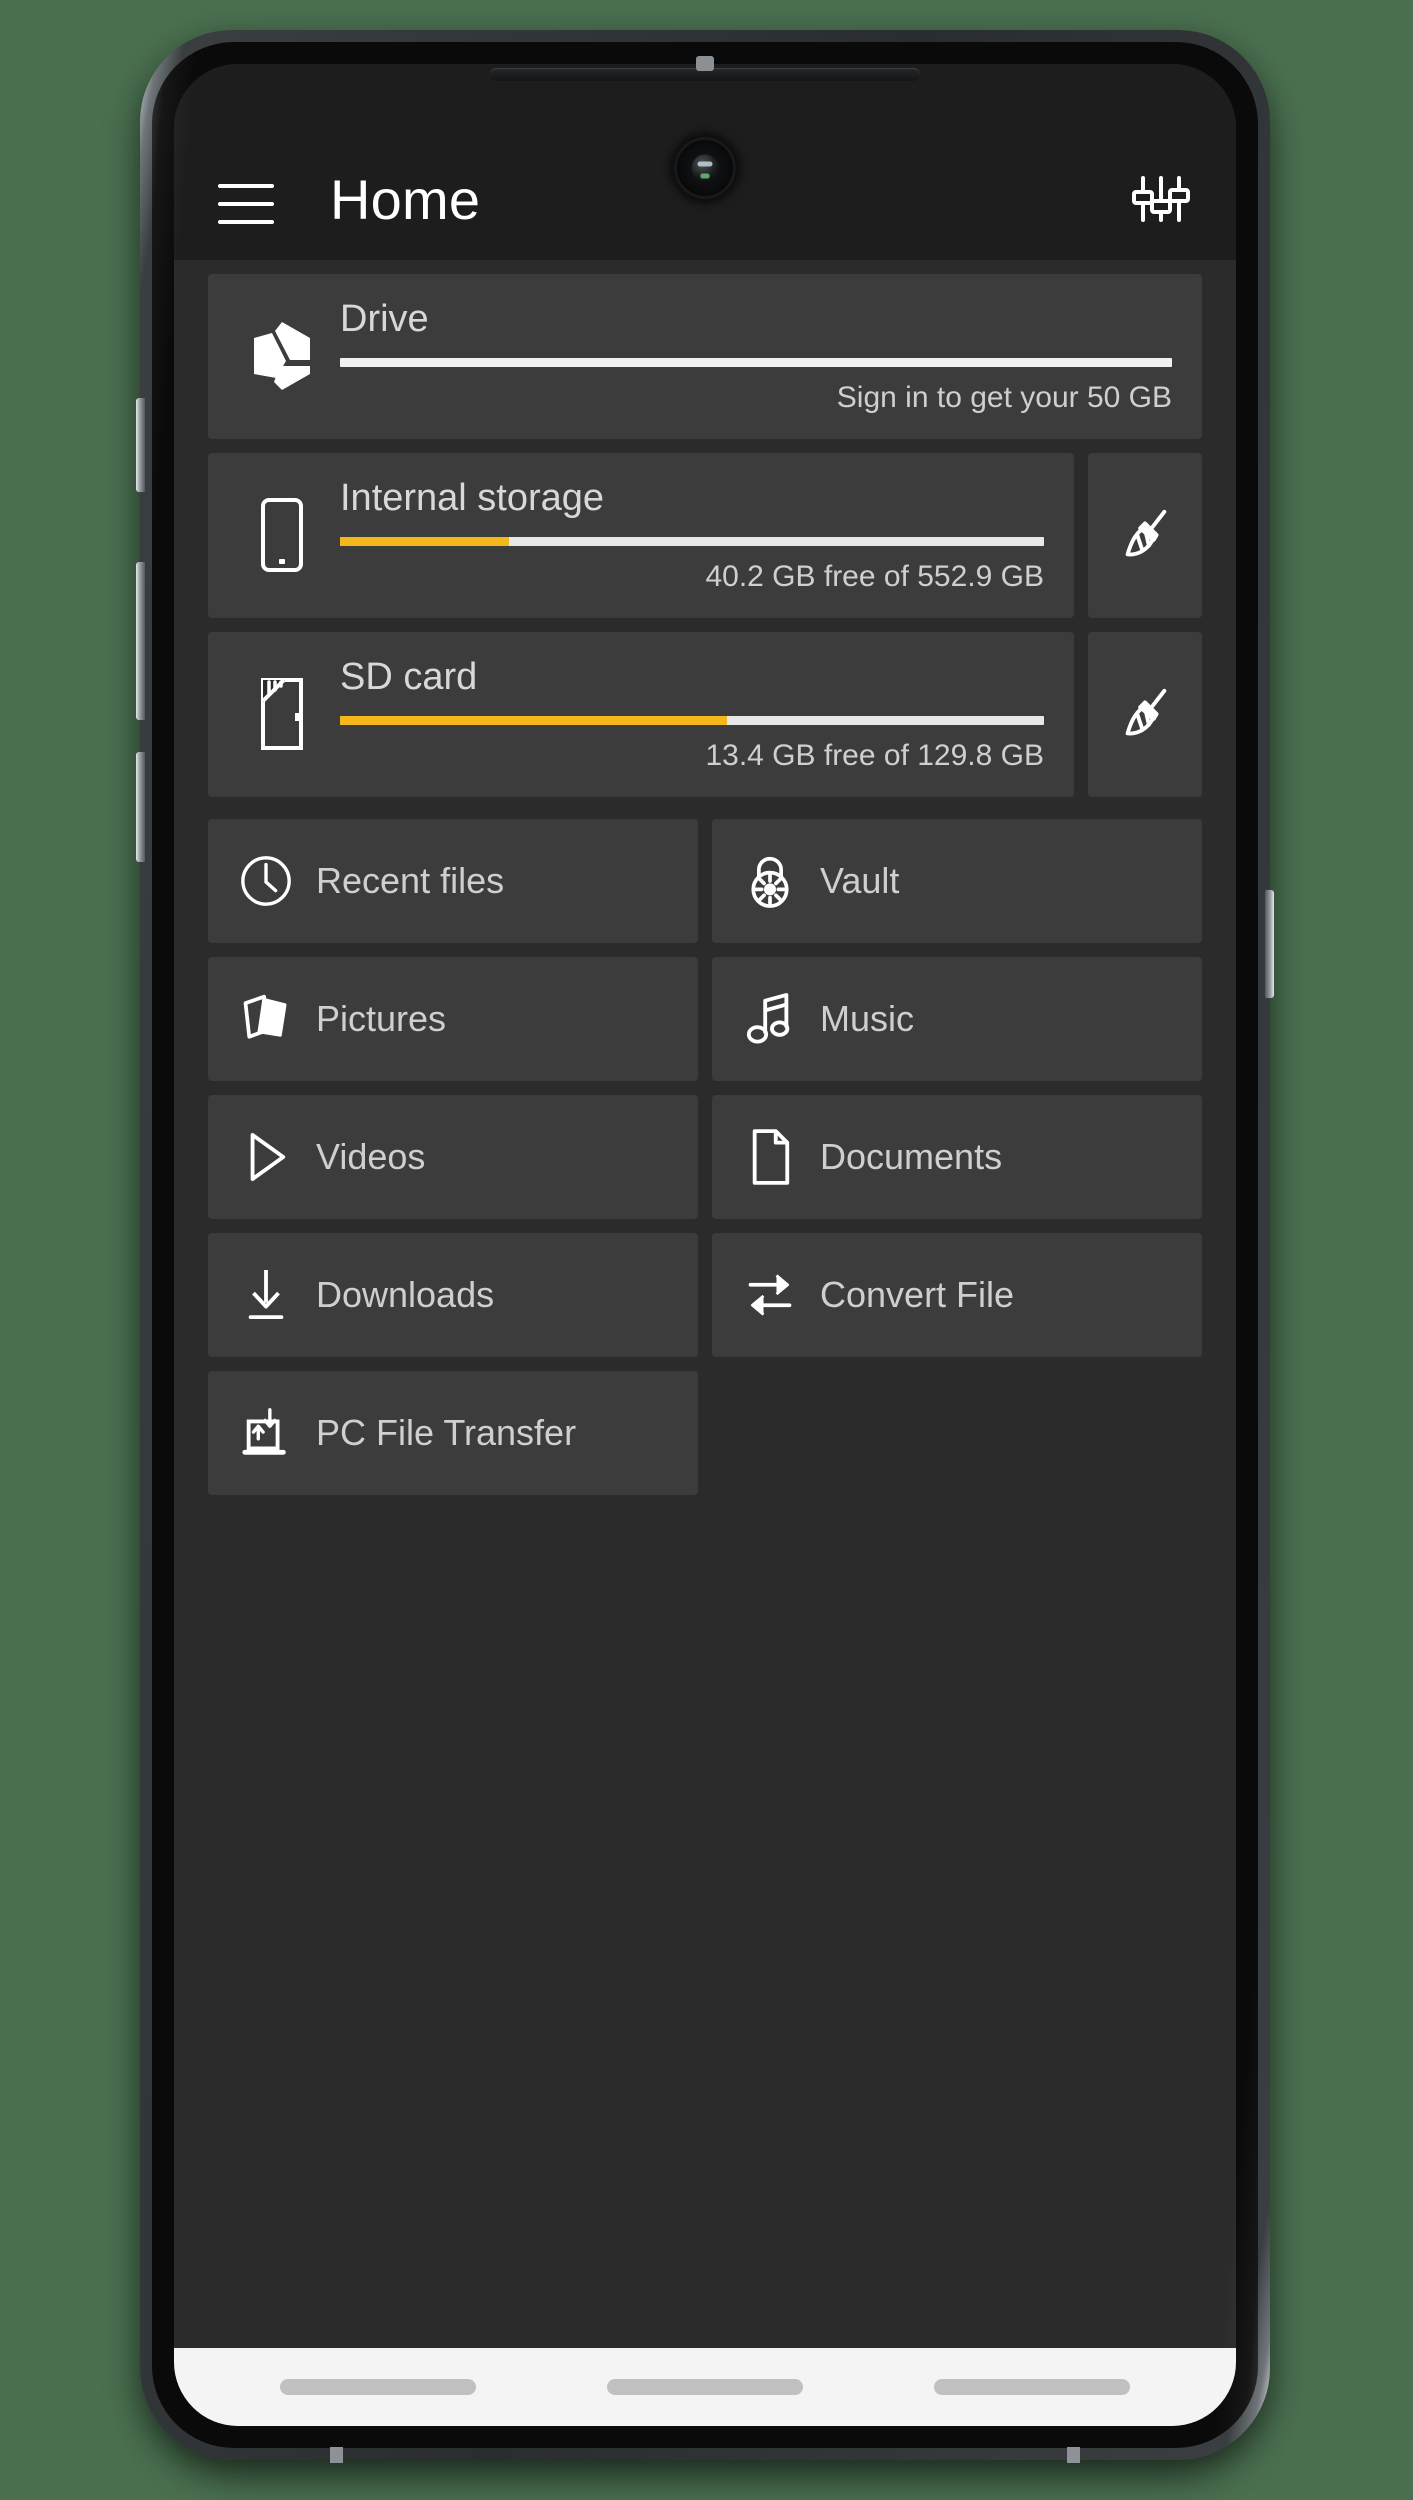 This screenshot has height=2500, width=1413. What do you see at coordinates (692, 541) in the screenshot?
I see `internal-progress-track` at bounding box center [692, 541].